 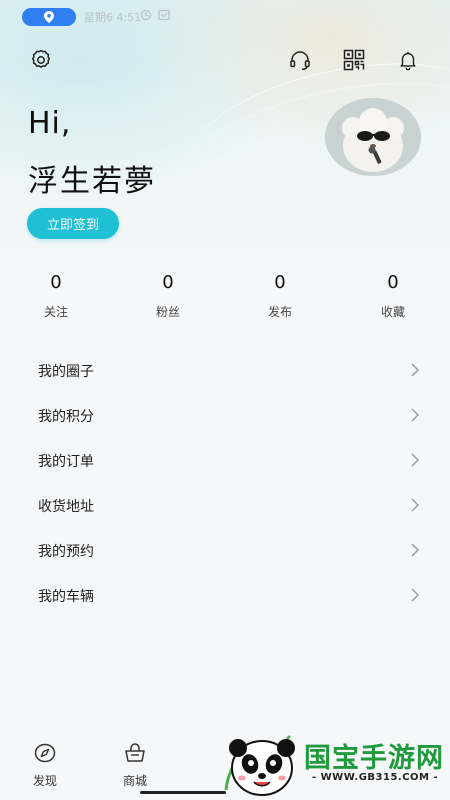 What do you see at coordinates (183, 792) in the screenshot?
I see `home-indicator` at bounding box center [183, 792].